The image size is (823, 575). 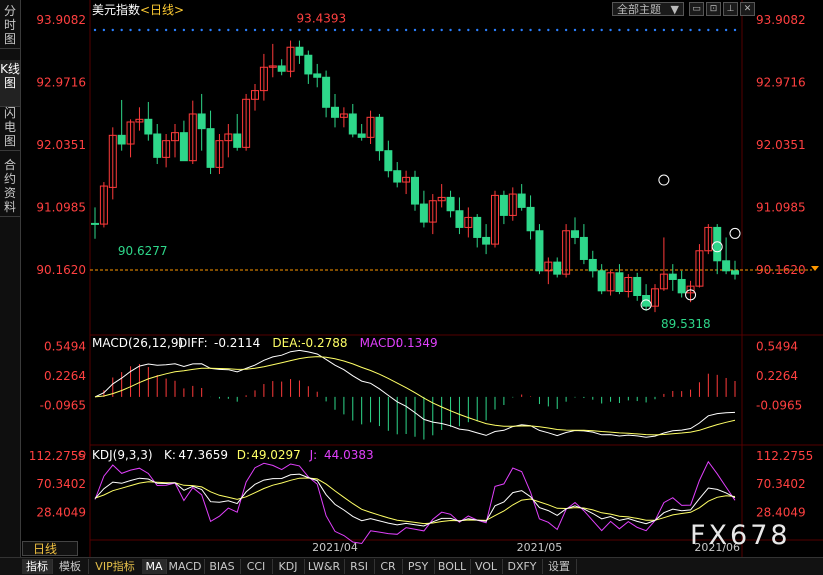 What do you see at coordinates (349, 455) in the screenshot?
I see `kdj-legend-value-2: 44.0383` at bounding box center [349, 455].